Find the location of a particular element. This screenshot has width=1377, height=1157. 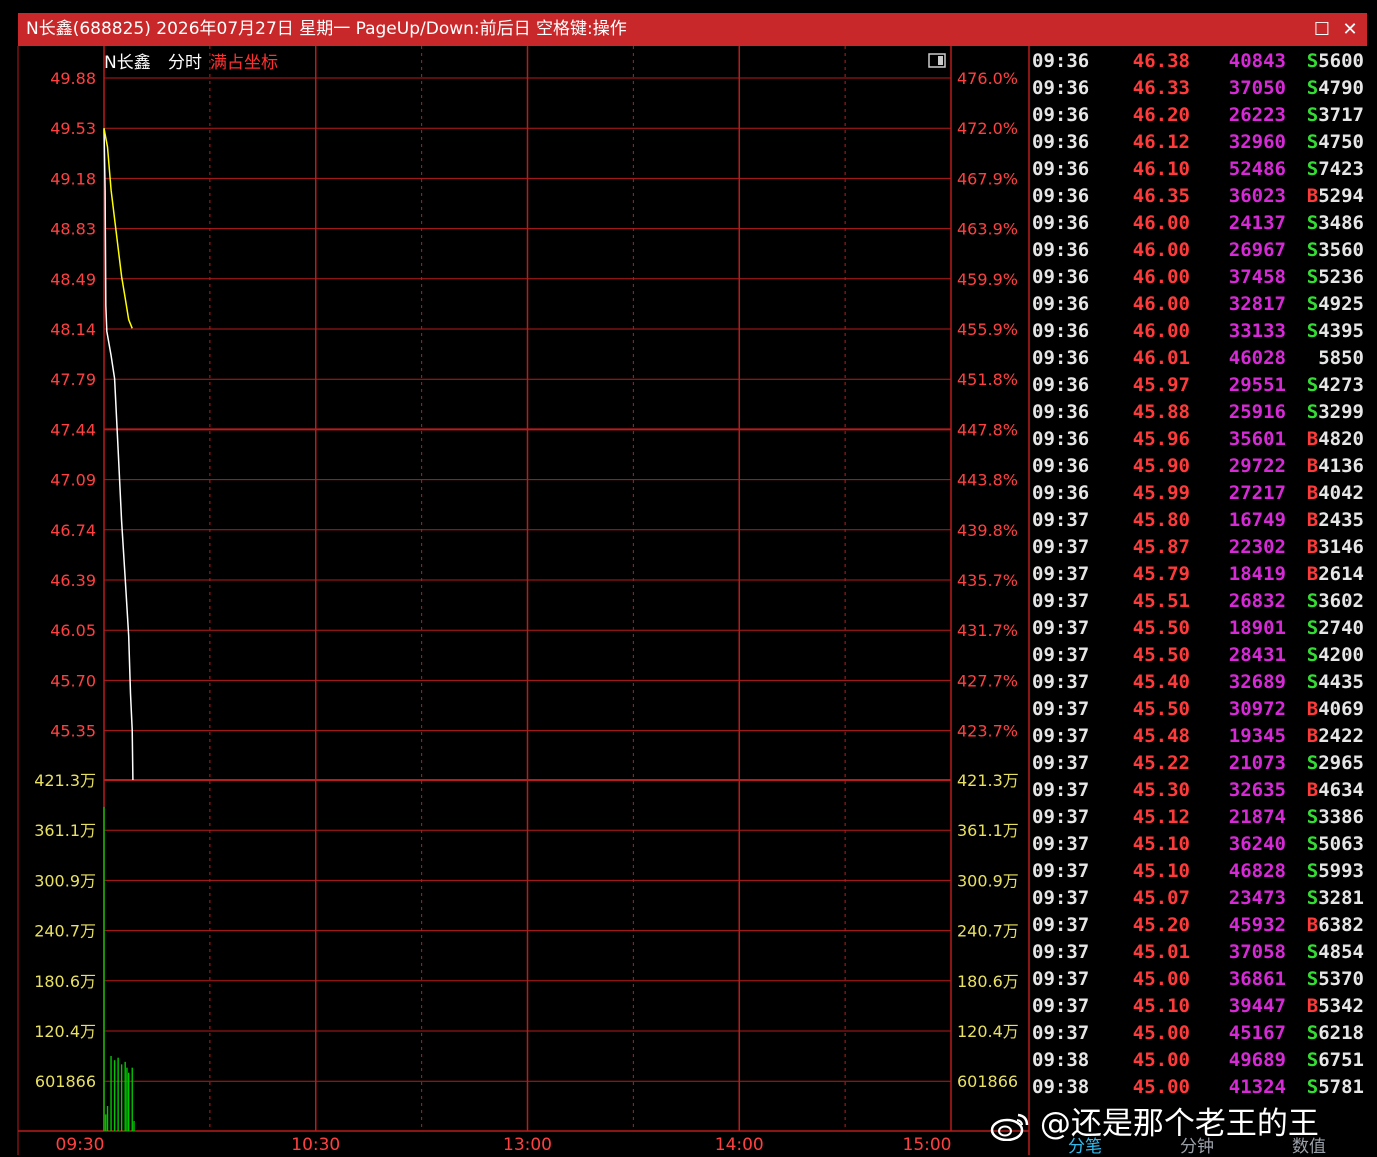

pct-tick-label: 463.9% is located at coordinates (987, 229).